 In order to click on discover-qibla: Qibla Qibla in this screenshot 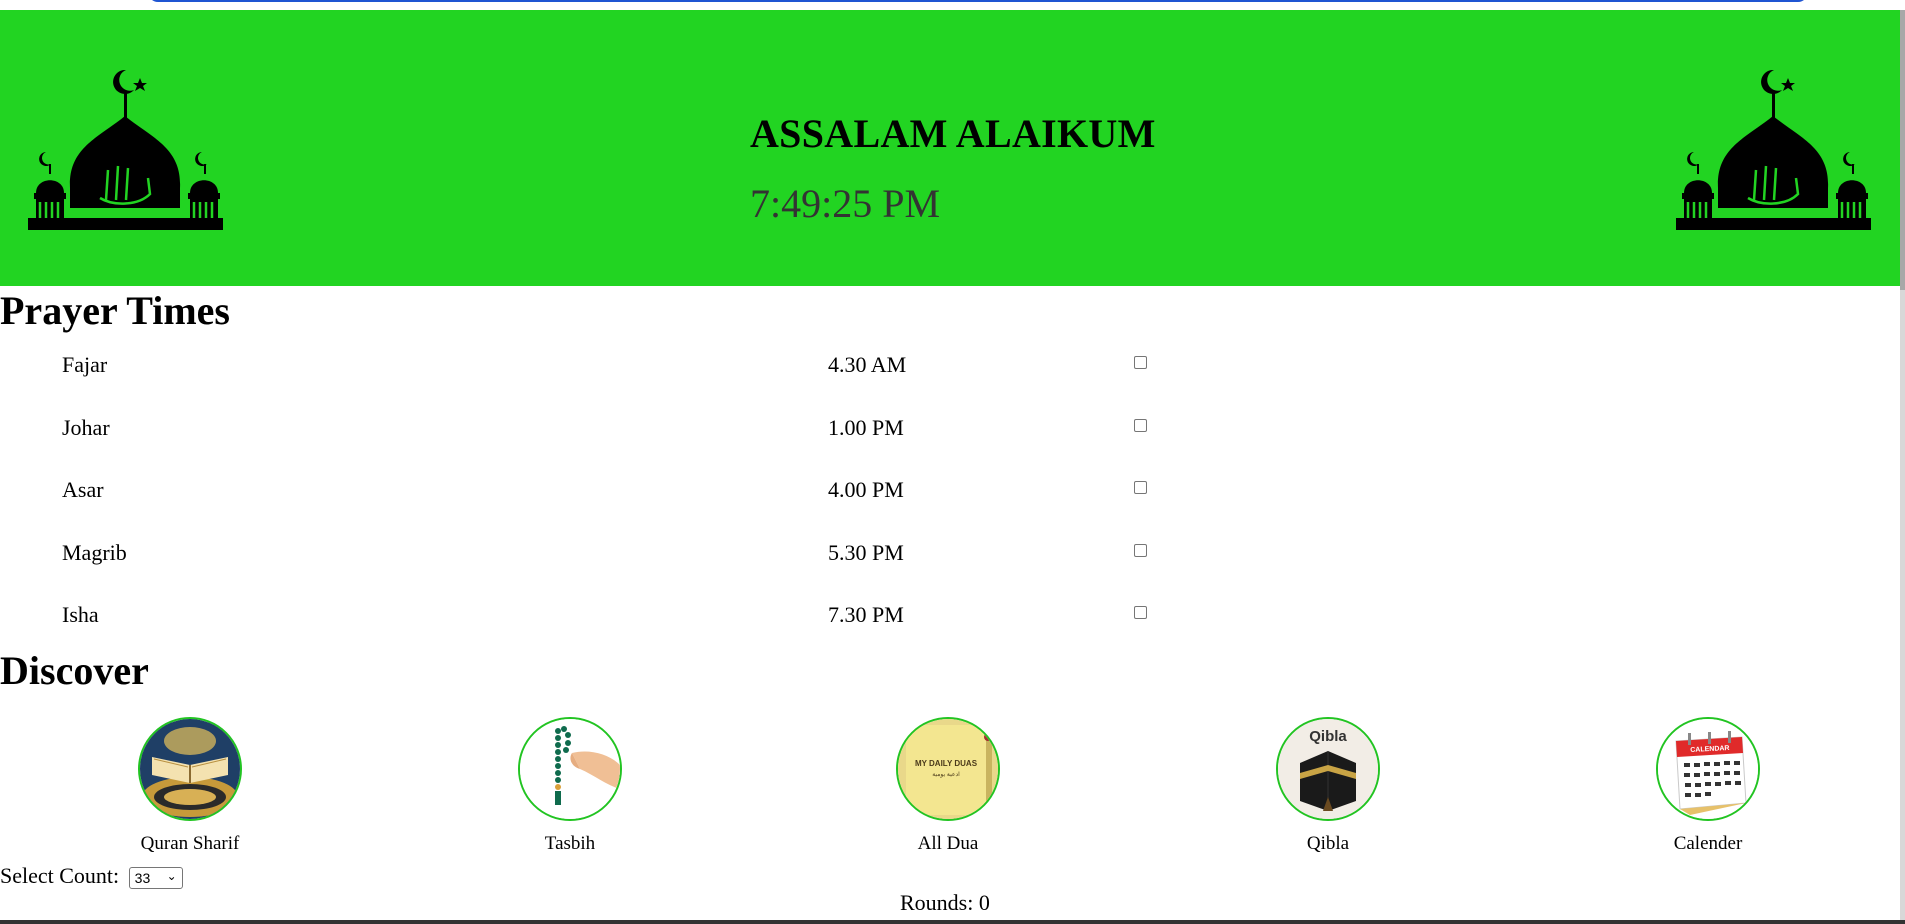, I will do `click(1328, 787)`.